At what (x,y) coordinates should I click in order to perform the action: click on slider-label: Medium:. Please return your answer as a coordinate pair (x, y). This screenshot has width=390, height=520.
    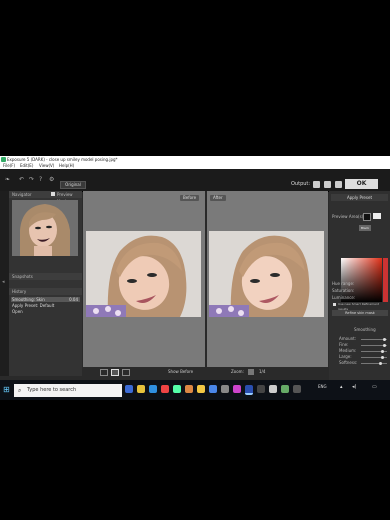
    Looking at the image, I should click on (348, 350).